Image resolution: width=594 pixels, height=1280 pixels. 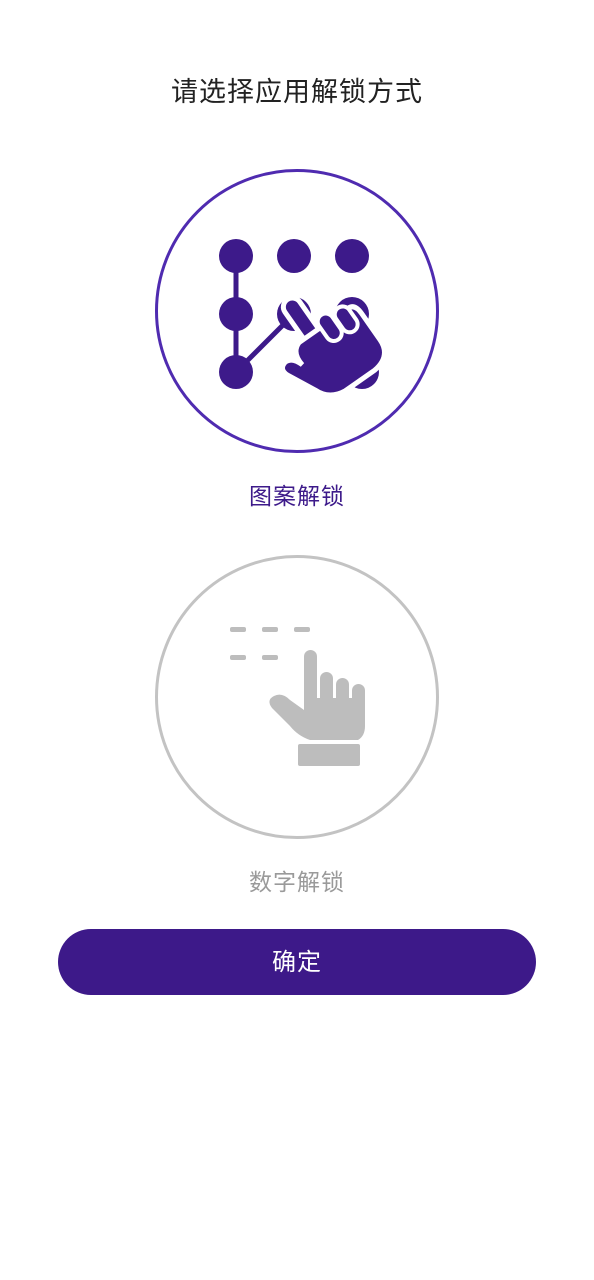 I want to click on page-title: 请选择应用解锁方式, so click(x=297, y=92).